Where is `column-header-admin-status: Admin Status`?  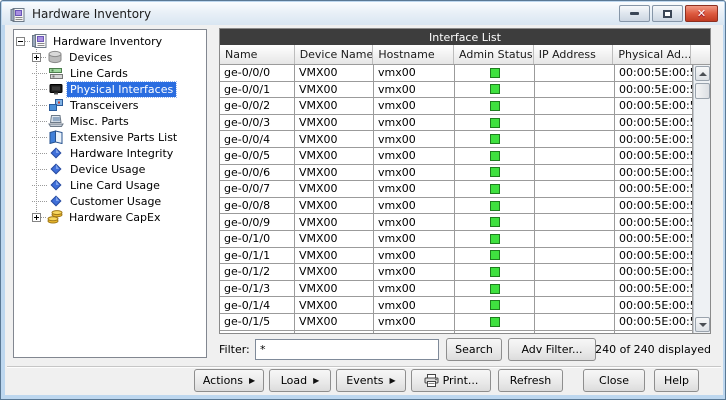 column-header-admin-status: Admin Status is located at coordinates (494, 54).